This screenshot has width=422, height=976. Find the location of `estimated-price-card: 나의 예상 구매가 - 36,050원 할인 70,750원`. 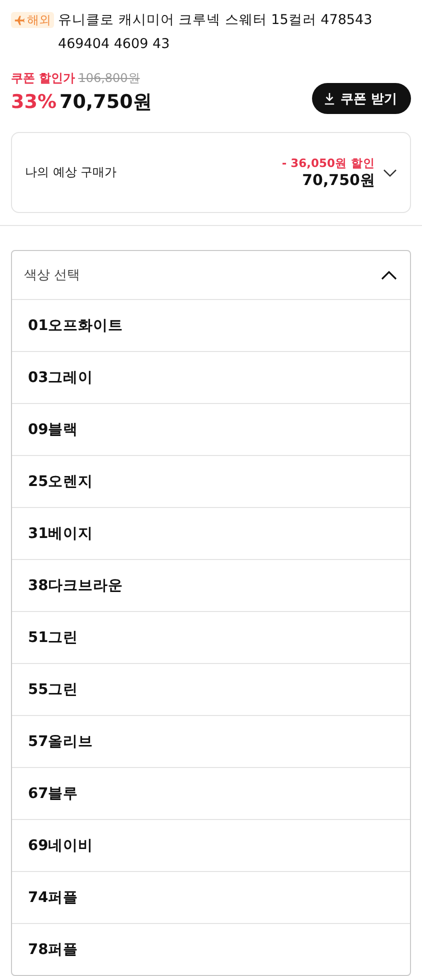

estimated-price-card: 나의 예상 구매가 - 36,050원 할인 70,750원 is located at coordinates (211, 172).